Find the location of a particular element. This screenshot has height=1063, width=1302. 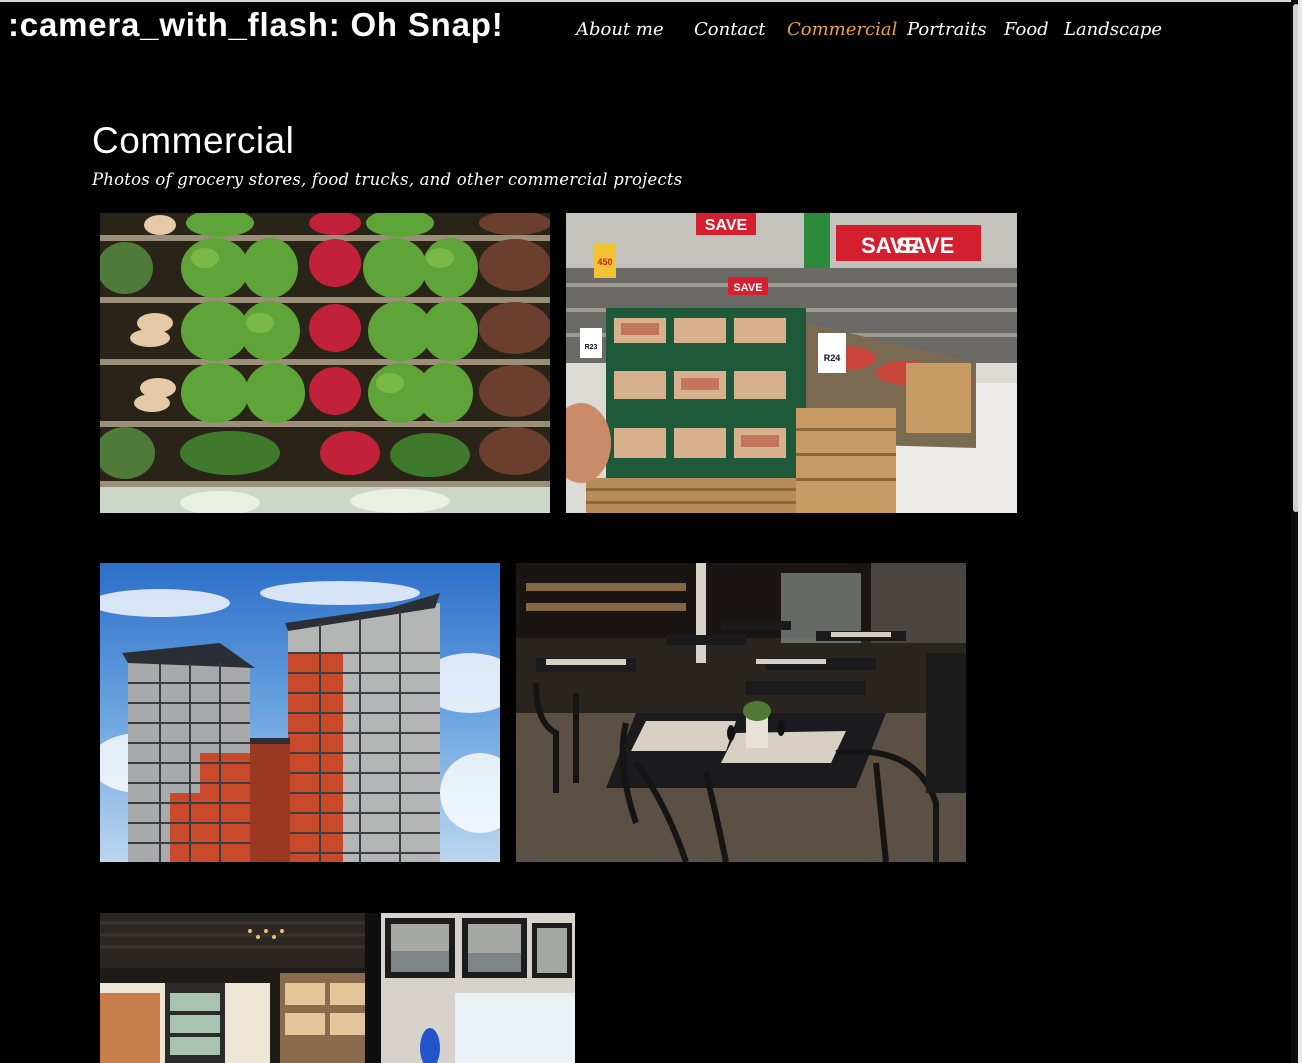

photo-cafe-interior is located at coordinates (337, 988).